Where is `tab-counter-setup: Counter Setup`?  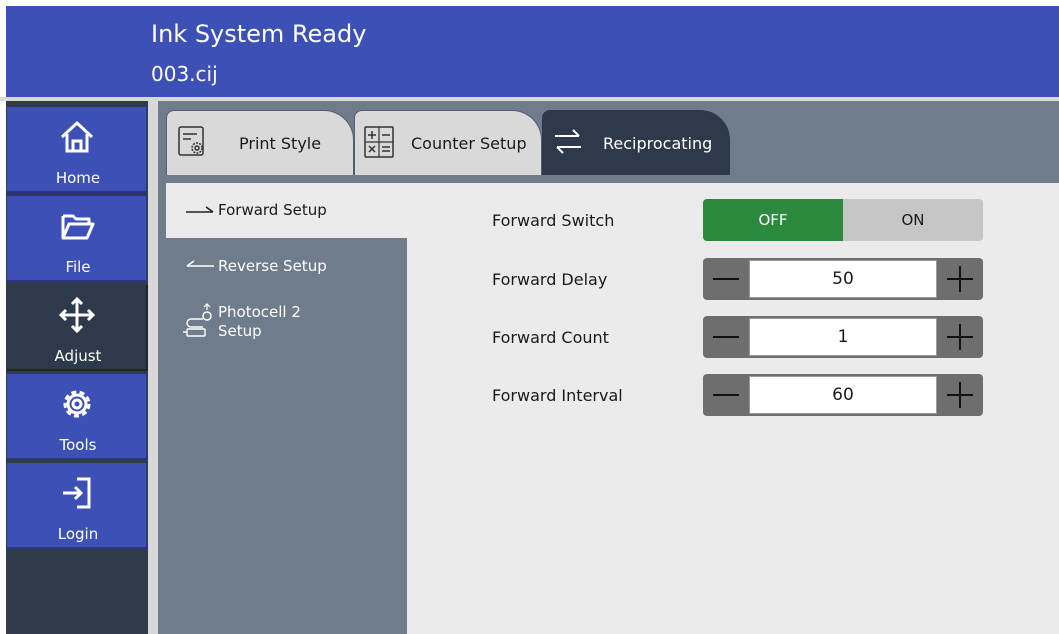
tab-counter-setup: Counter Setup is located at coordinates (448, 142).